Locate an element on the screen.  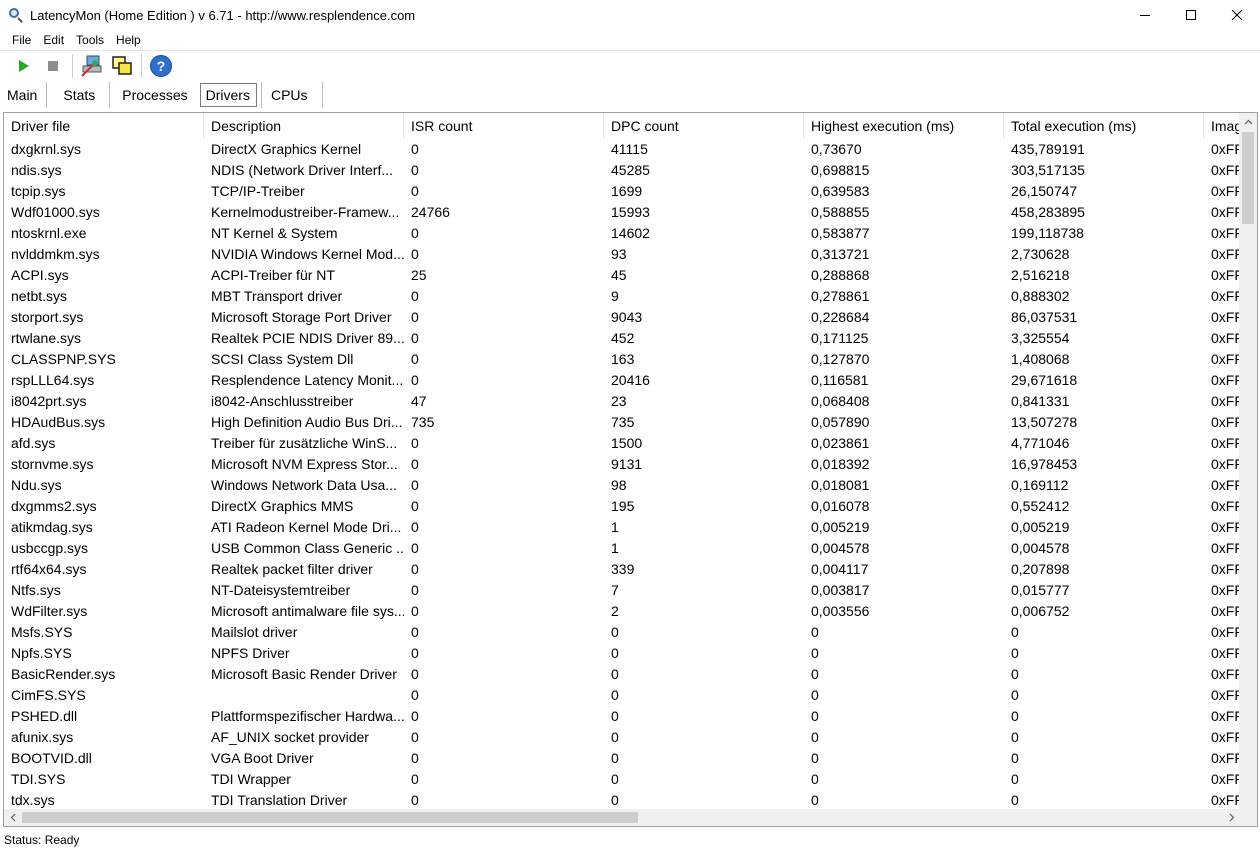
windows-button is located at coordinates (122, 66).